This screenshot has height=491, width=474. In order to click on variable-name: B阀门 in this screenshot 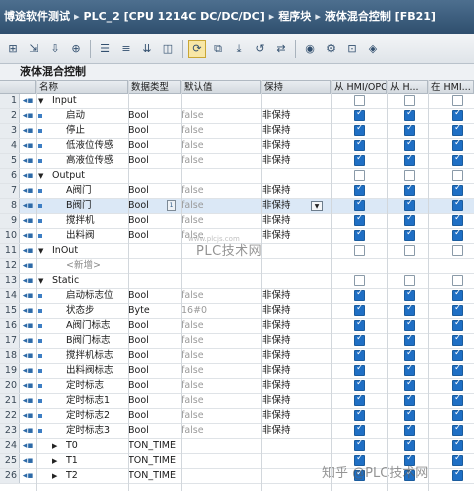, I will do `click(97, 206)`.